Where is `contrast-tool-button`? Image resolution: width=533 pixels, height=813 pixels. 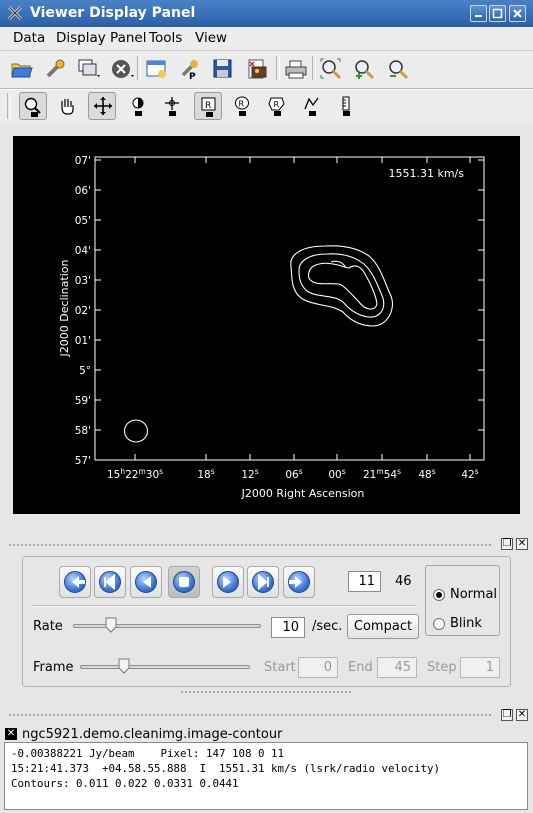 contrast-tool-button is located at coordinates (138, 106).